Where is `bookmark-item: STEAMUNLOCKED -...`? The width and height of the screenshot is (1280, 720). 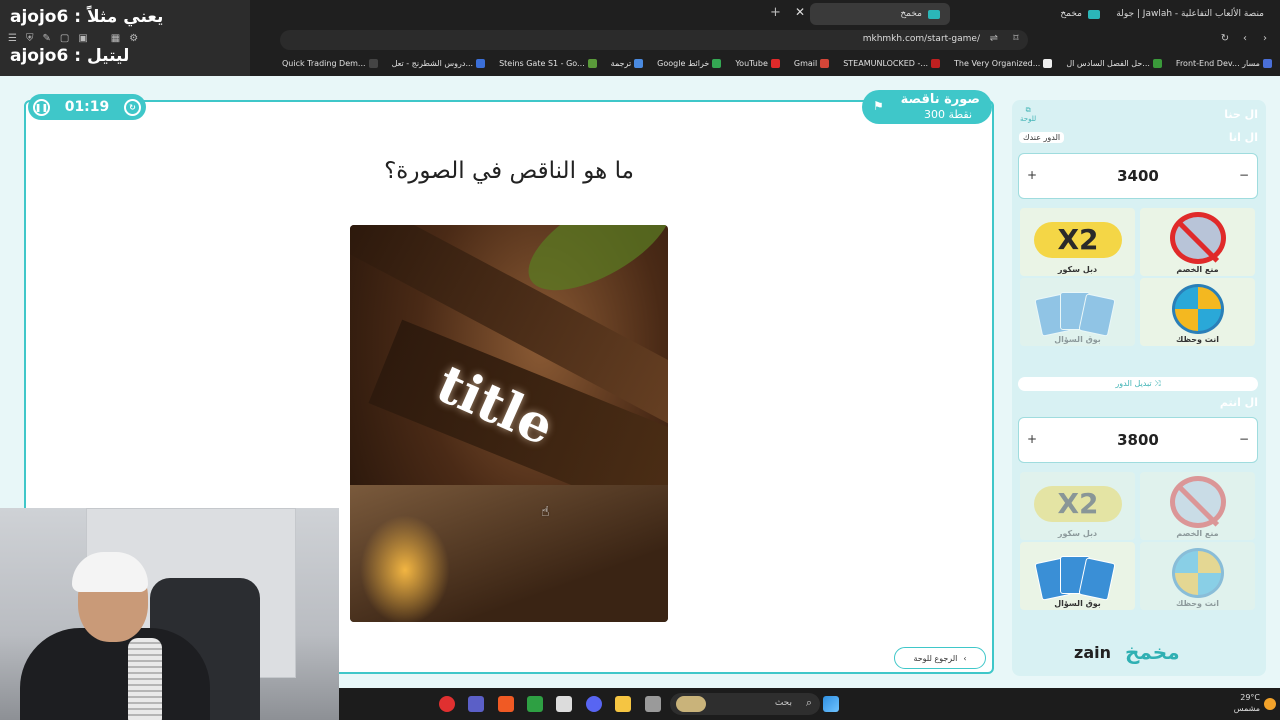 bookmark-item: STEAMUNLOCKED -... is located at coordinates (892, 63).